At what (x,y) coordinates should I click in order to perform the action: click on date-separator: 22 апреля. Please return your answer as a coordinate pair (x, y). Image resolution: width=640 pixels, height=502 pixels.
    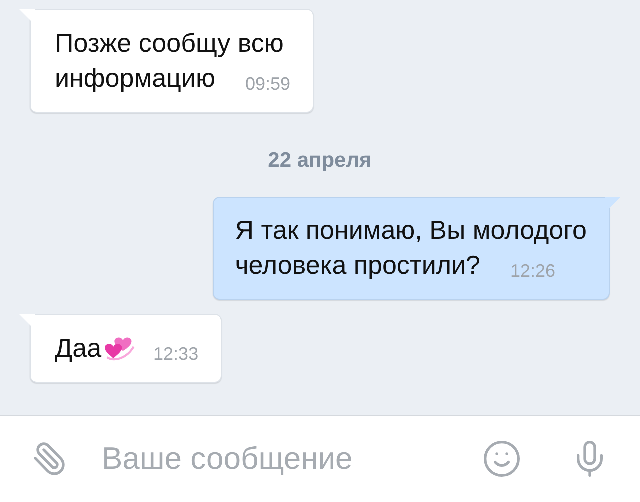
    Looking at the image, I should click on (320, 161).